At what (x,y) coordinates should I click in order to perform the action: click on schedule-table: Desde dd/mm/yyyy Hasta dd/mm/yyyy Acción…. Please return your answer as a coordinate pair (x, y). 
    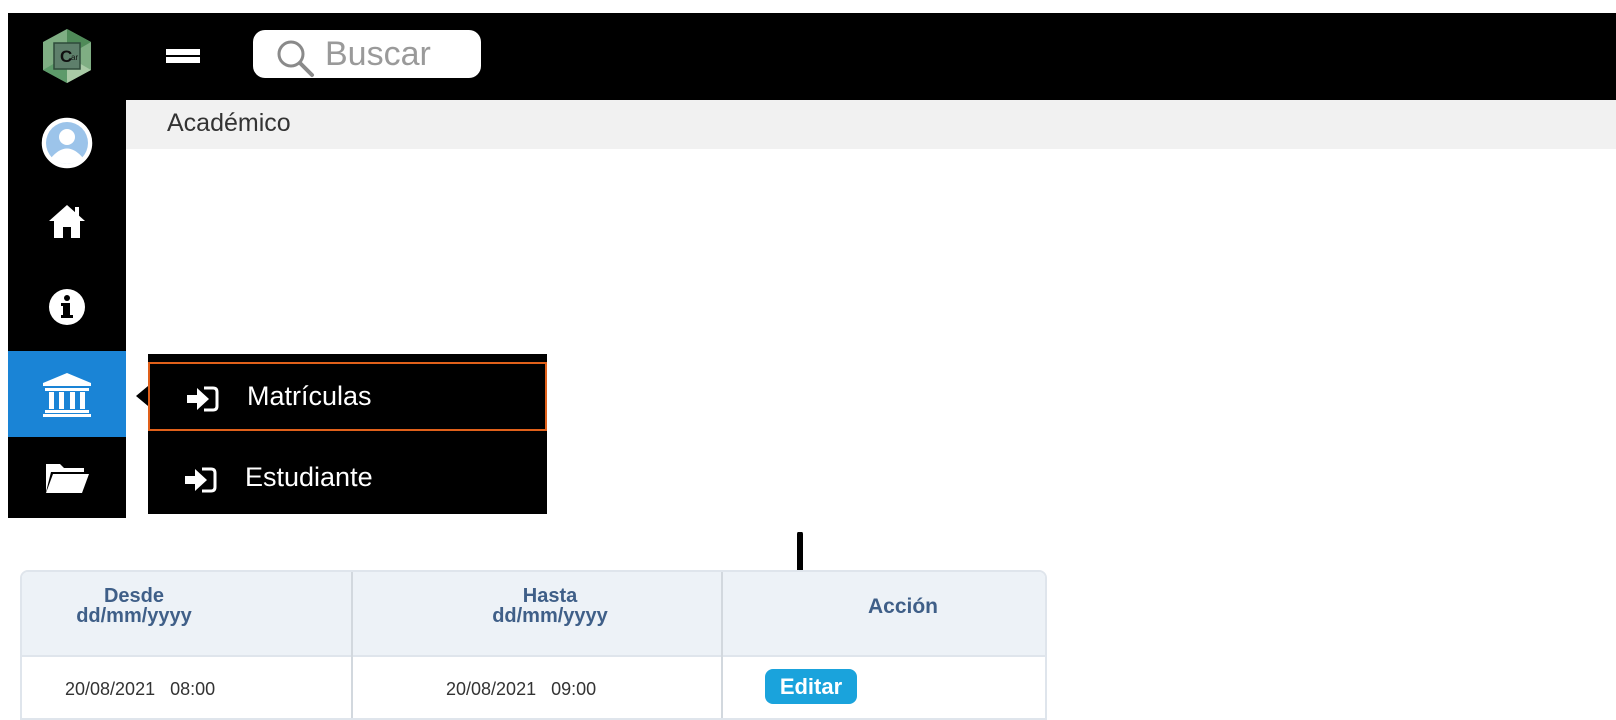
    Looking at the image, I should click on (533, 645).